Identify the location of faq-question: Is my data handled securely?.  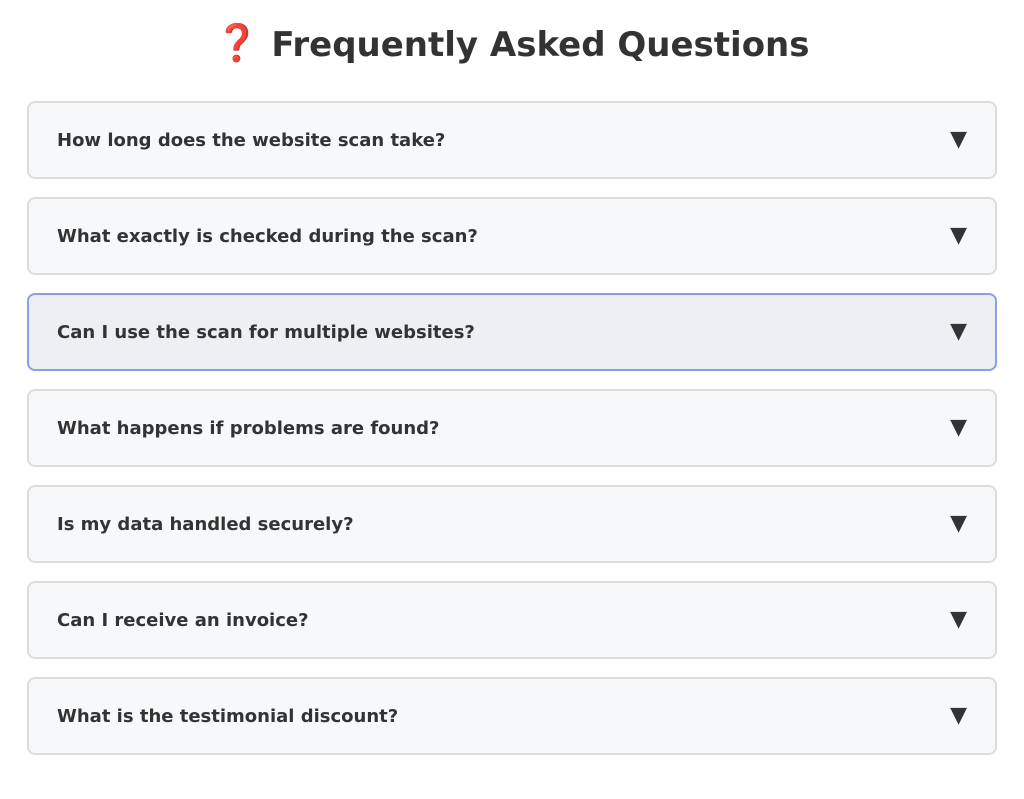
(205, 524).